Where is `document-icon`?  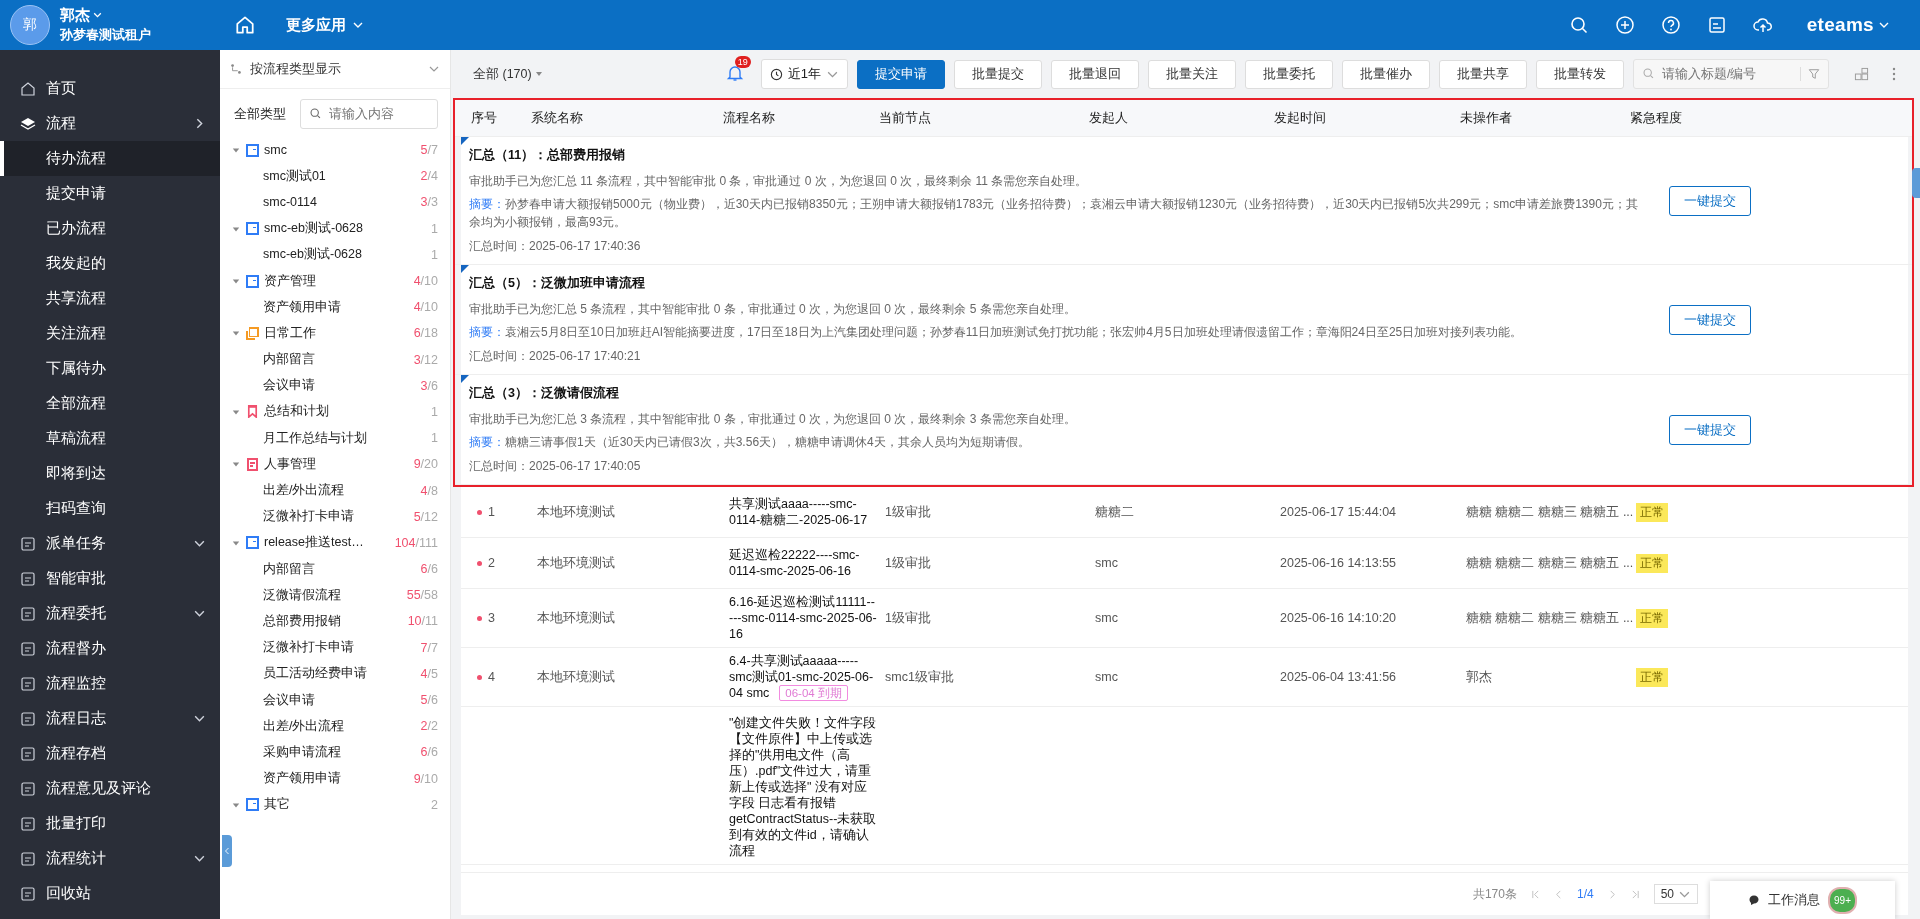 document-icon is located at coordinates (1716, 25).